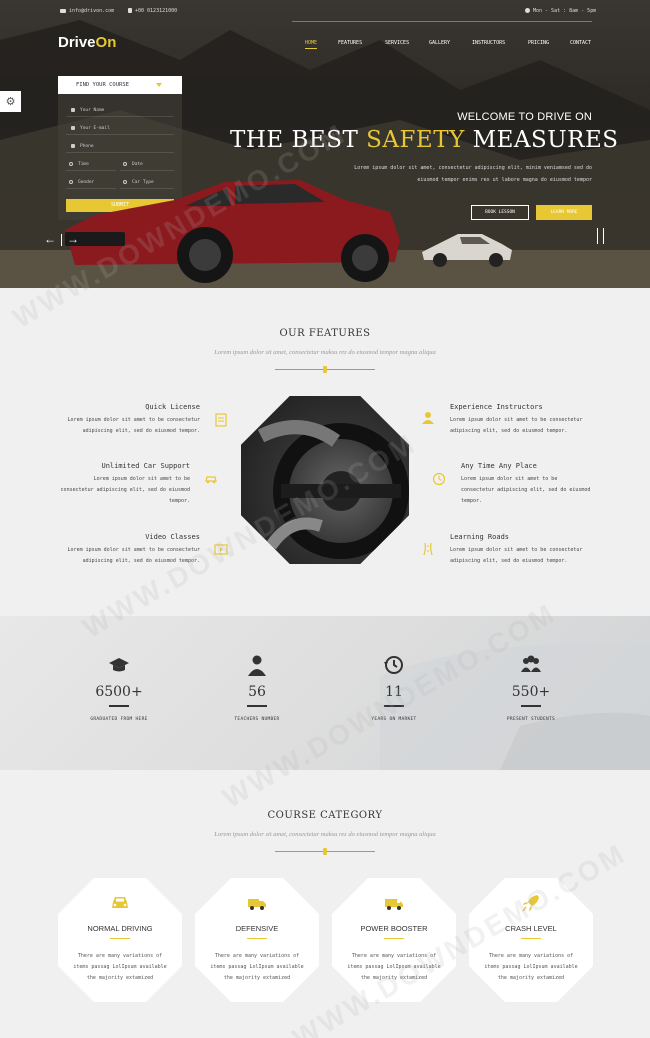 The width and height of the screenshot is (650, 1038). I want to click on stat-years: 11 YEARS ON MARKET, so click(394, 703).